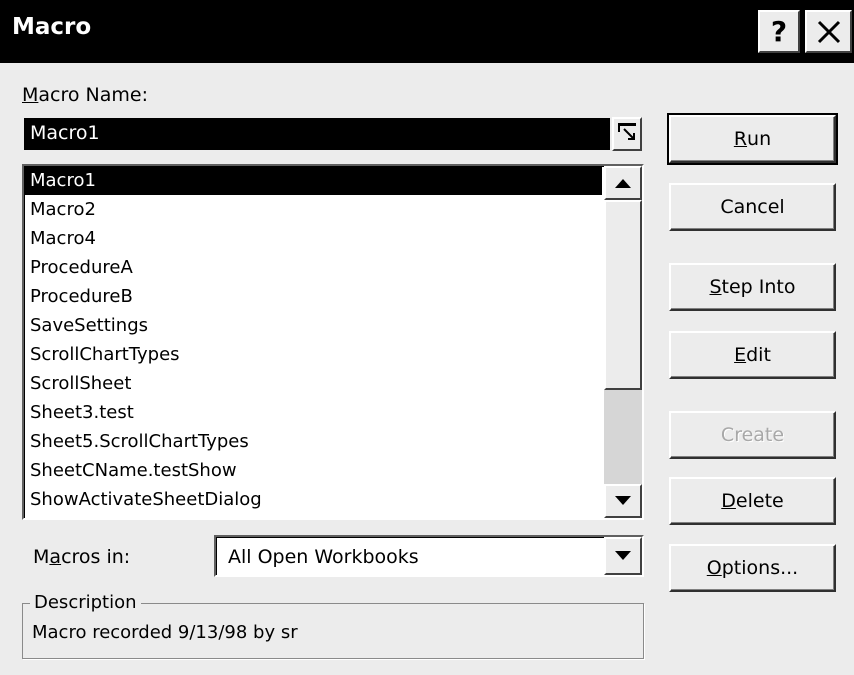 This screenshot has height=675, width=854. I want to click on collapse-dialog-icon, so click(627, 131).